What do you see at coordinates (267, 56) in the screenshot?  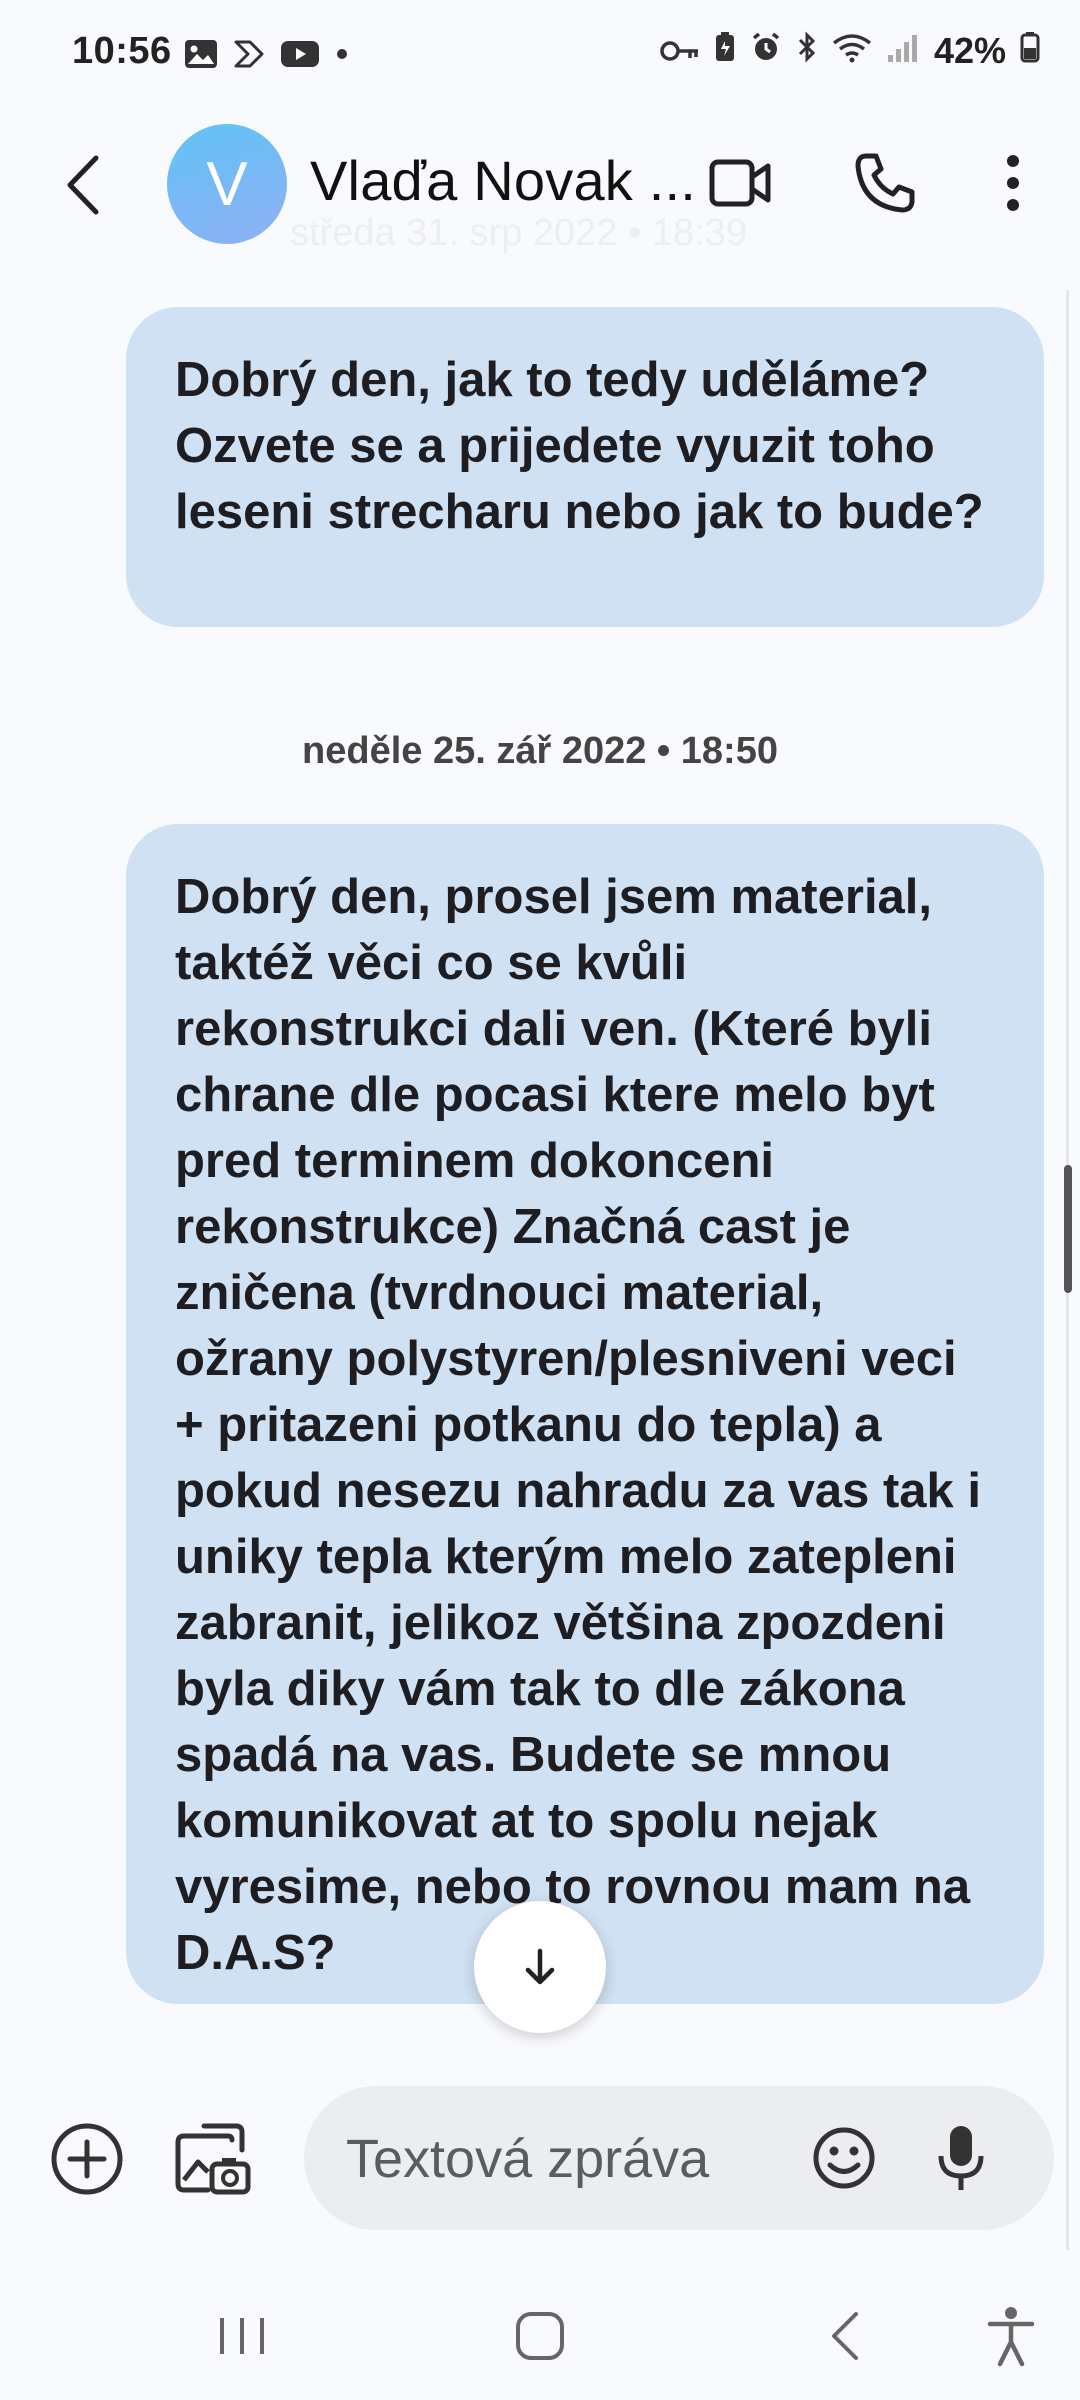 I see `status-notification-icons` at bounding box center [267, 56].